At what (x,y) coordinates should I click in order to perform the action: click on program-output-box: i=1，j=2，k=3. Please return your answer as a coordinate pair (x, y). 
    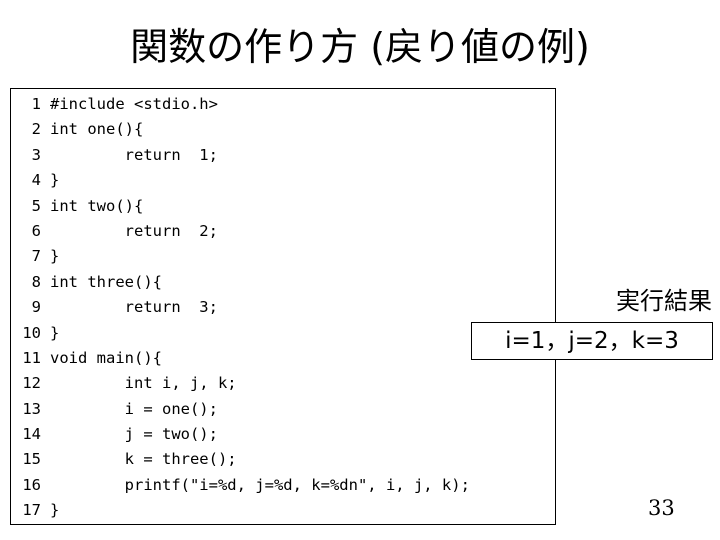
    Looking at the image, I should click on (592, 341).